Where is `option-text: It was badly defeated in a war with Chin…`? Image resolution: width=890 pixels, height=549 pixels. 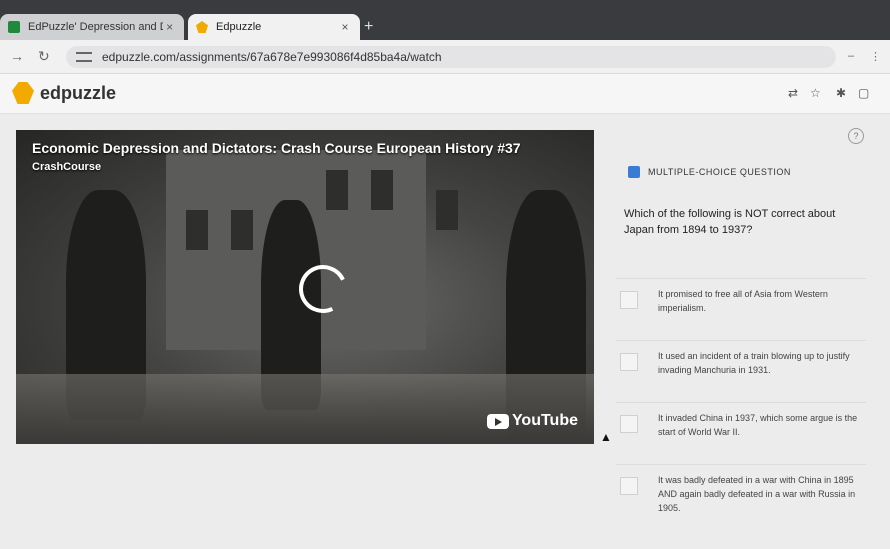
option-text: It was badly defeated in a war with Chin… is located at coordinates (757, 494).